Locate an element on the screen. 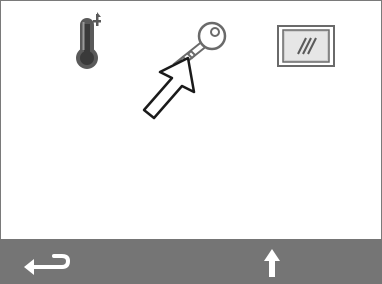 The width and height of the screenshot is (382, 284). pointer-arrow-icon is located at coordinates (169, 88).